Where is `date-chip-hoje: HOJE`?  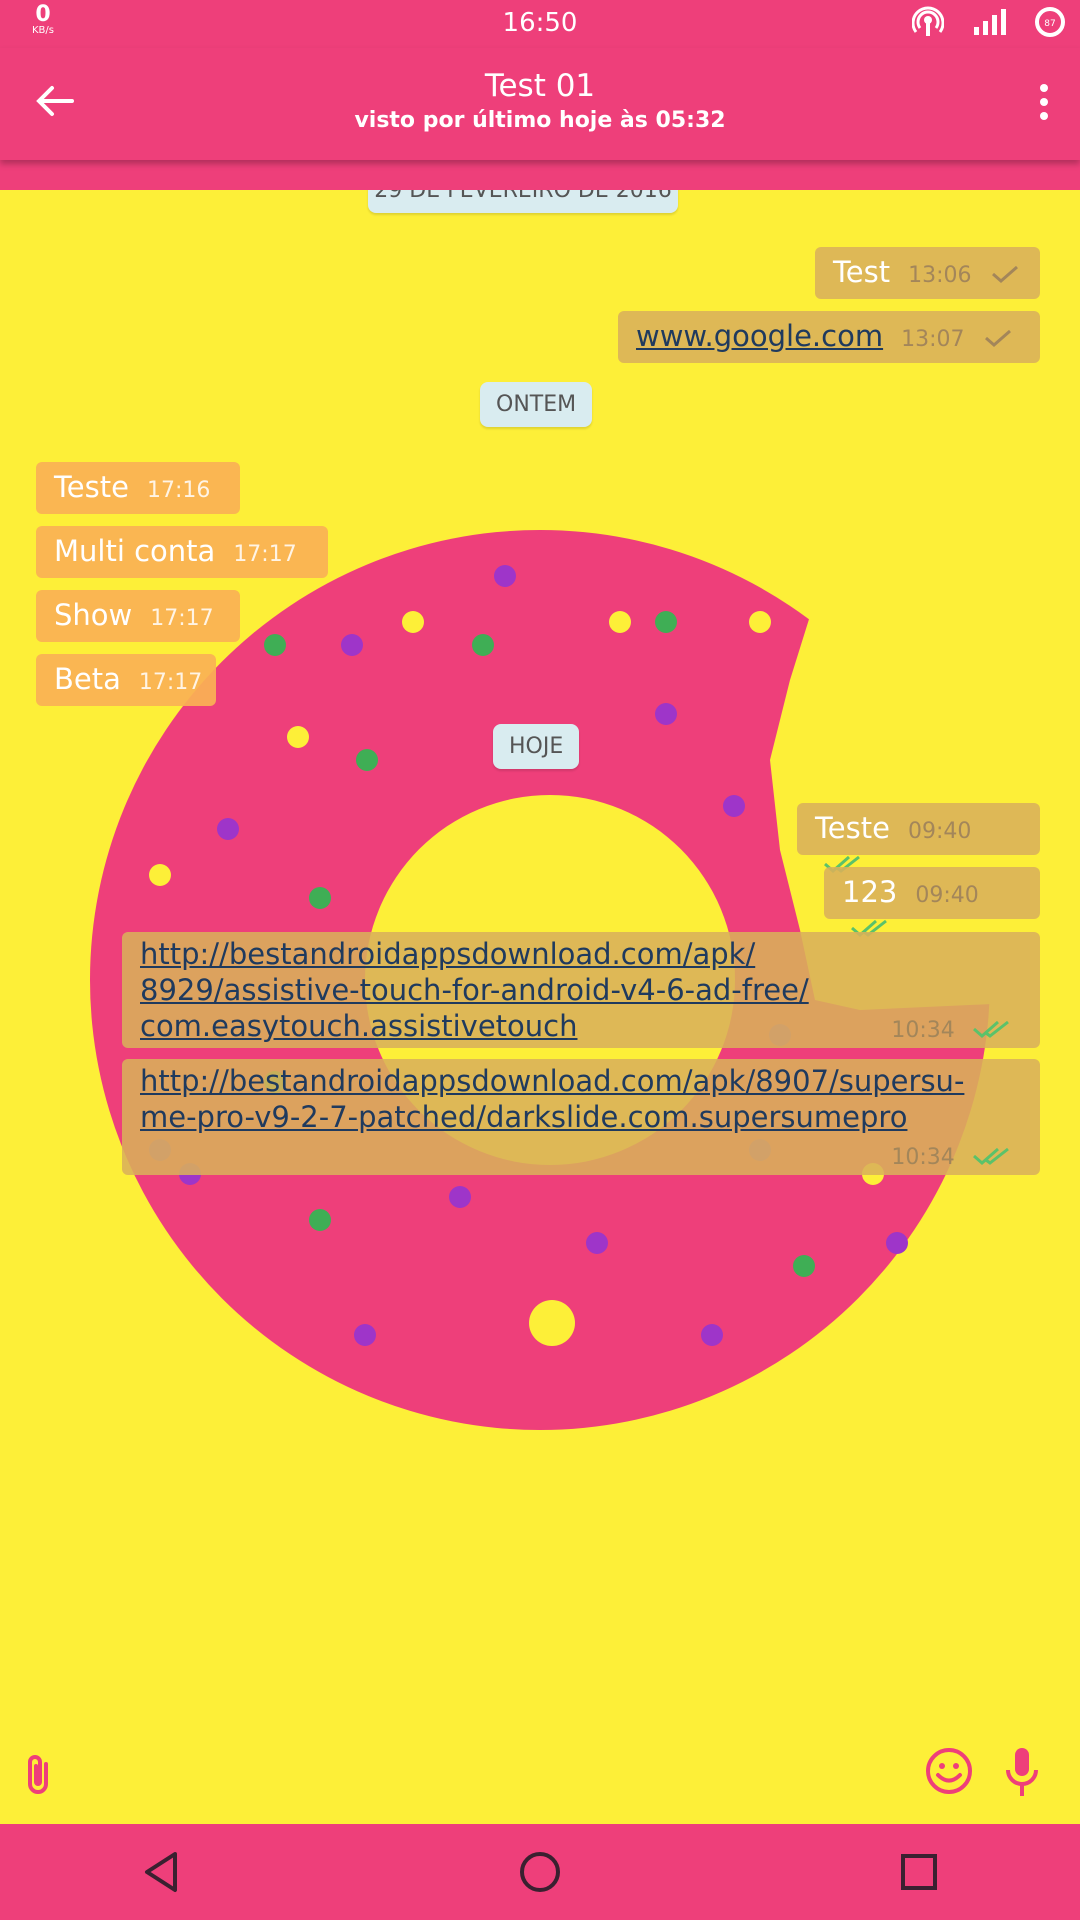 date-chip-hoje: HOJE is located at coordinates (536, 746).